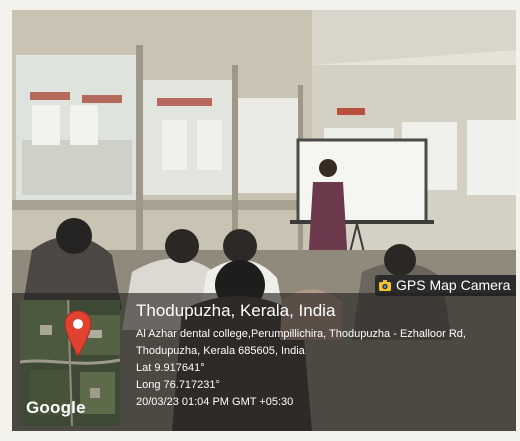 The width and height of the screenshot is (520, 441). Describe the element at coordinates (385, 285) in the screenshot. I see `camera-icon` at that location.